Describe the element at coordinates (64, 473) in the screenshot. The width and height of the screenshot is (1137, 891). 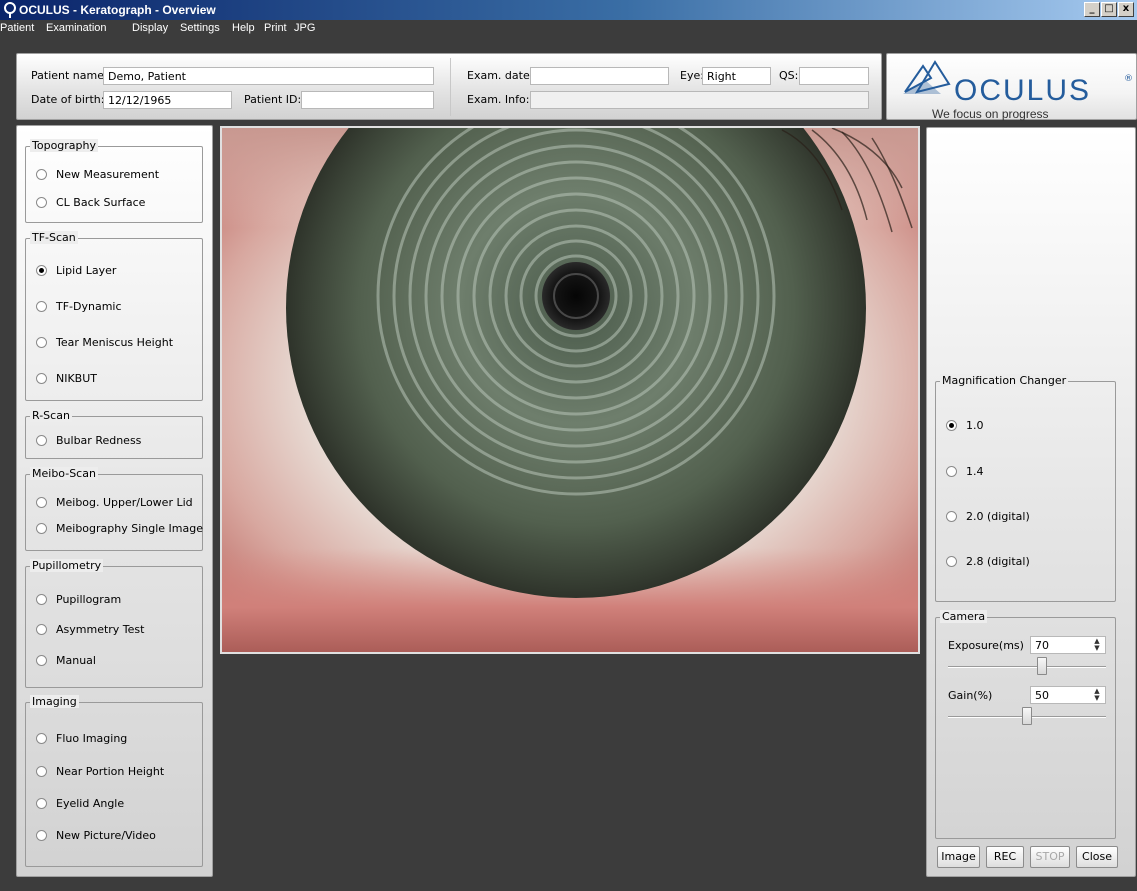
I see `meibo-scan-title: Meibo-Scan` at that location.